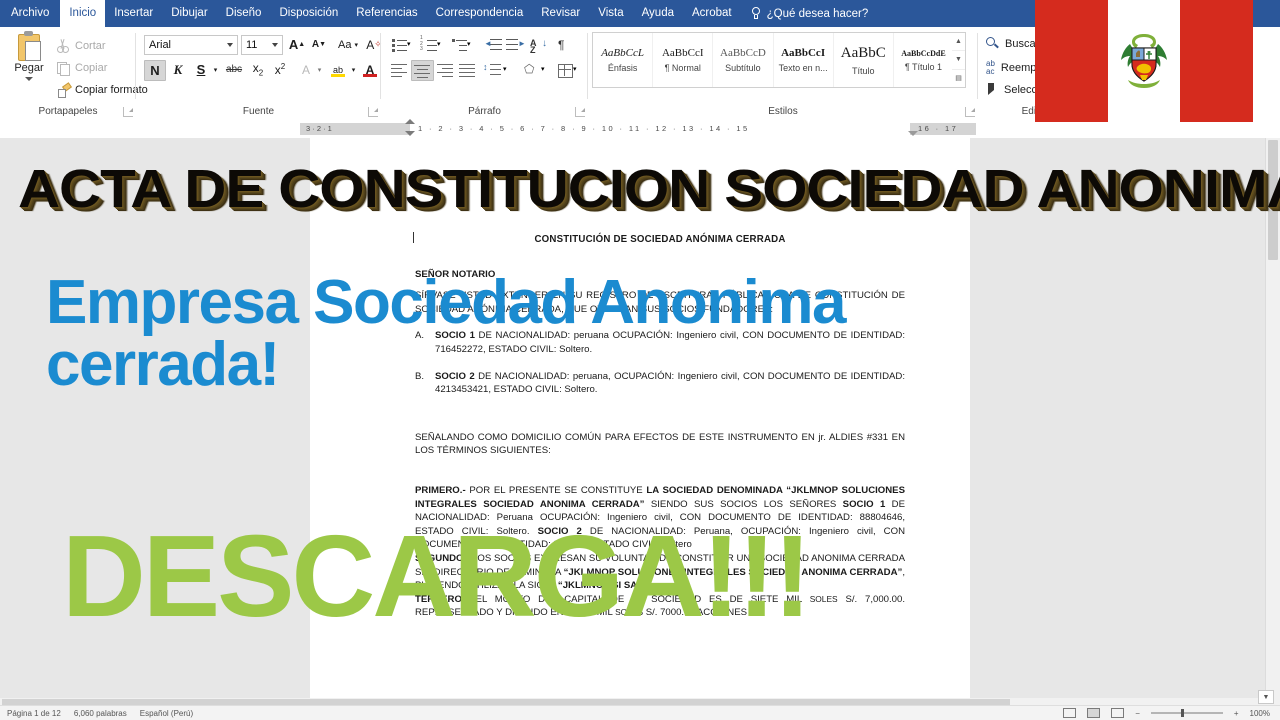  I want to click on flag-band-left-red, so click(1071, 61).